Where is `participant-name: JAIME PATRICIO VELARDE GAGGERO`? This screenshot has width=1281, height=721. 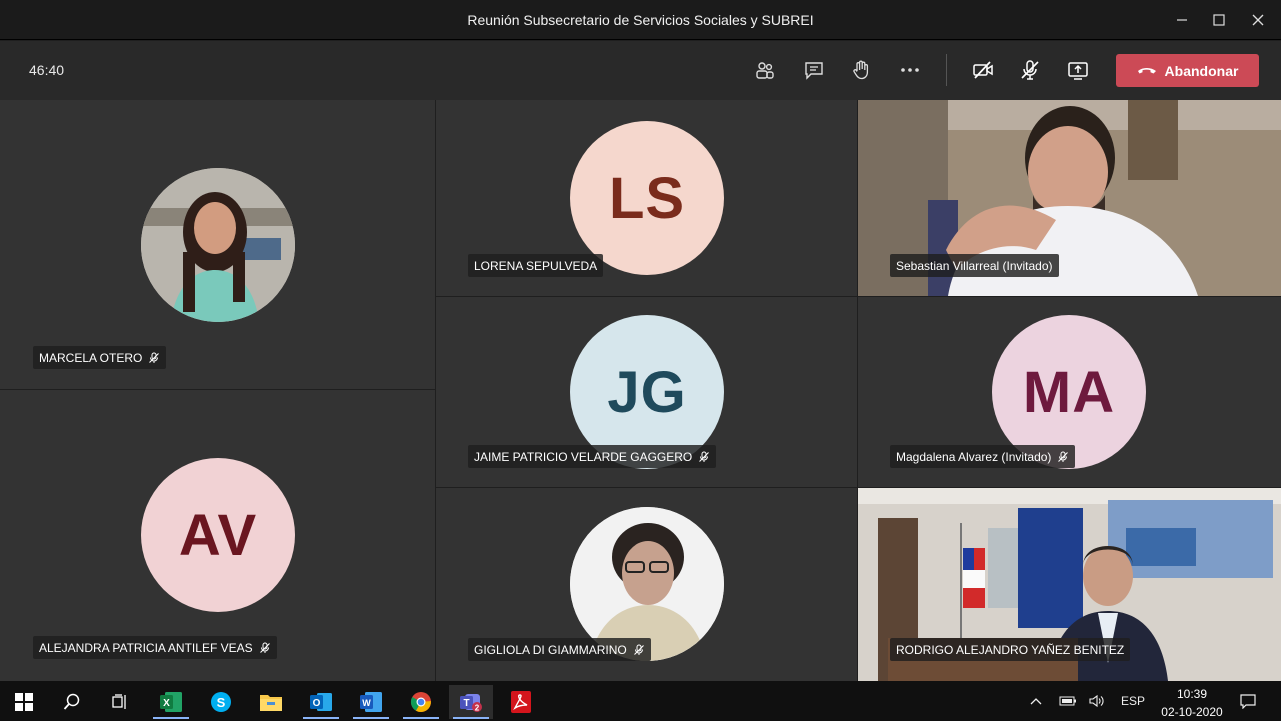
participant-name: JAIME PATRICIO VELARDE GAGGERO is located at coordinates (583, 456).